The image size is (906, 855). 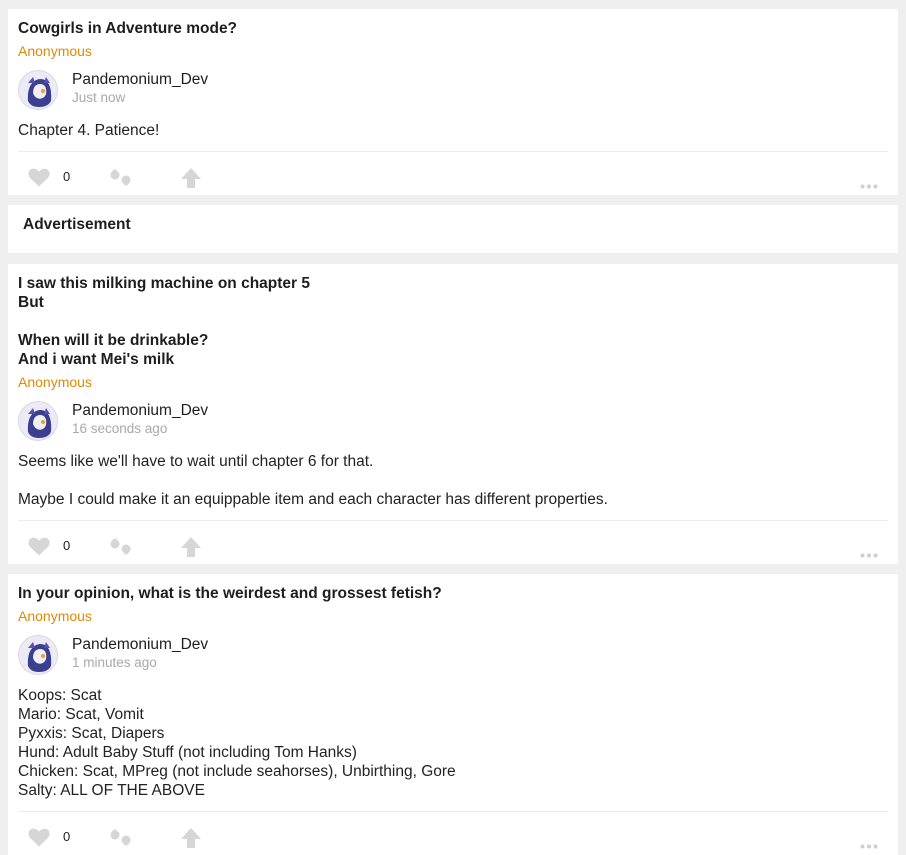 What do you see at coordinates (89, 130) in the screenshot?
I see `answer-text: Chapter 4. Patience!` at bounding box center [89, 130].